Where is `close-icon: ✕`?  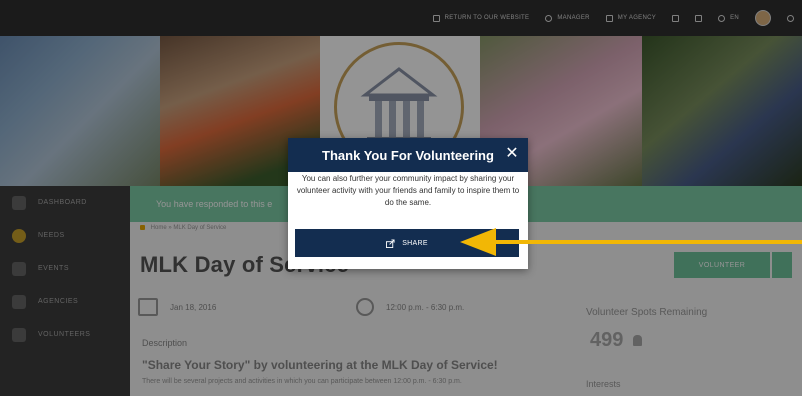
close-icon: ✕ is located at coordinates (512, 154).